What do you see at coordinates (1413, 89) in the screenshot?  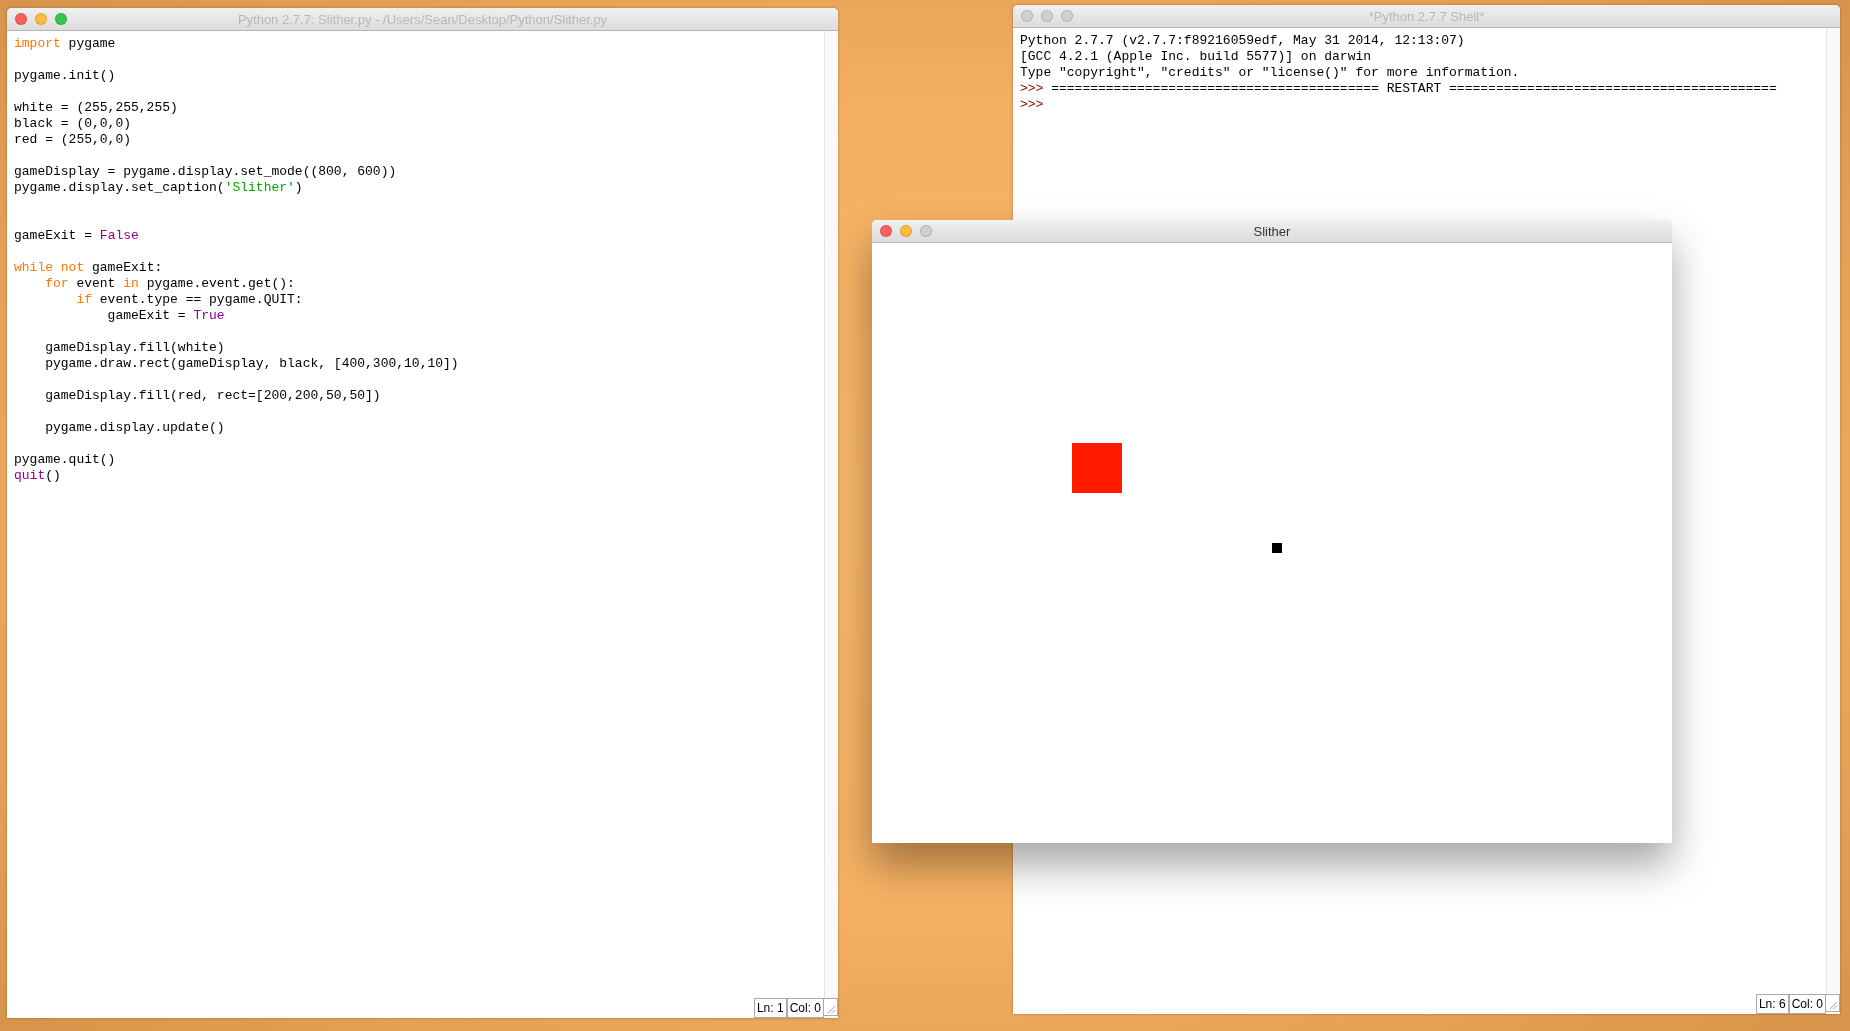 I see `code-text: ========================================== RESTART ==========================================` at bounding box center [1413, 89].